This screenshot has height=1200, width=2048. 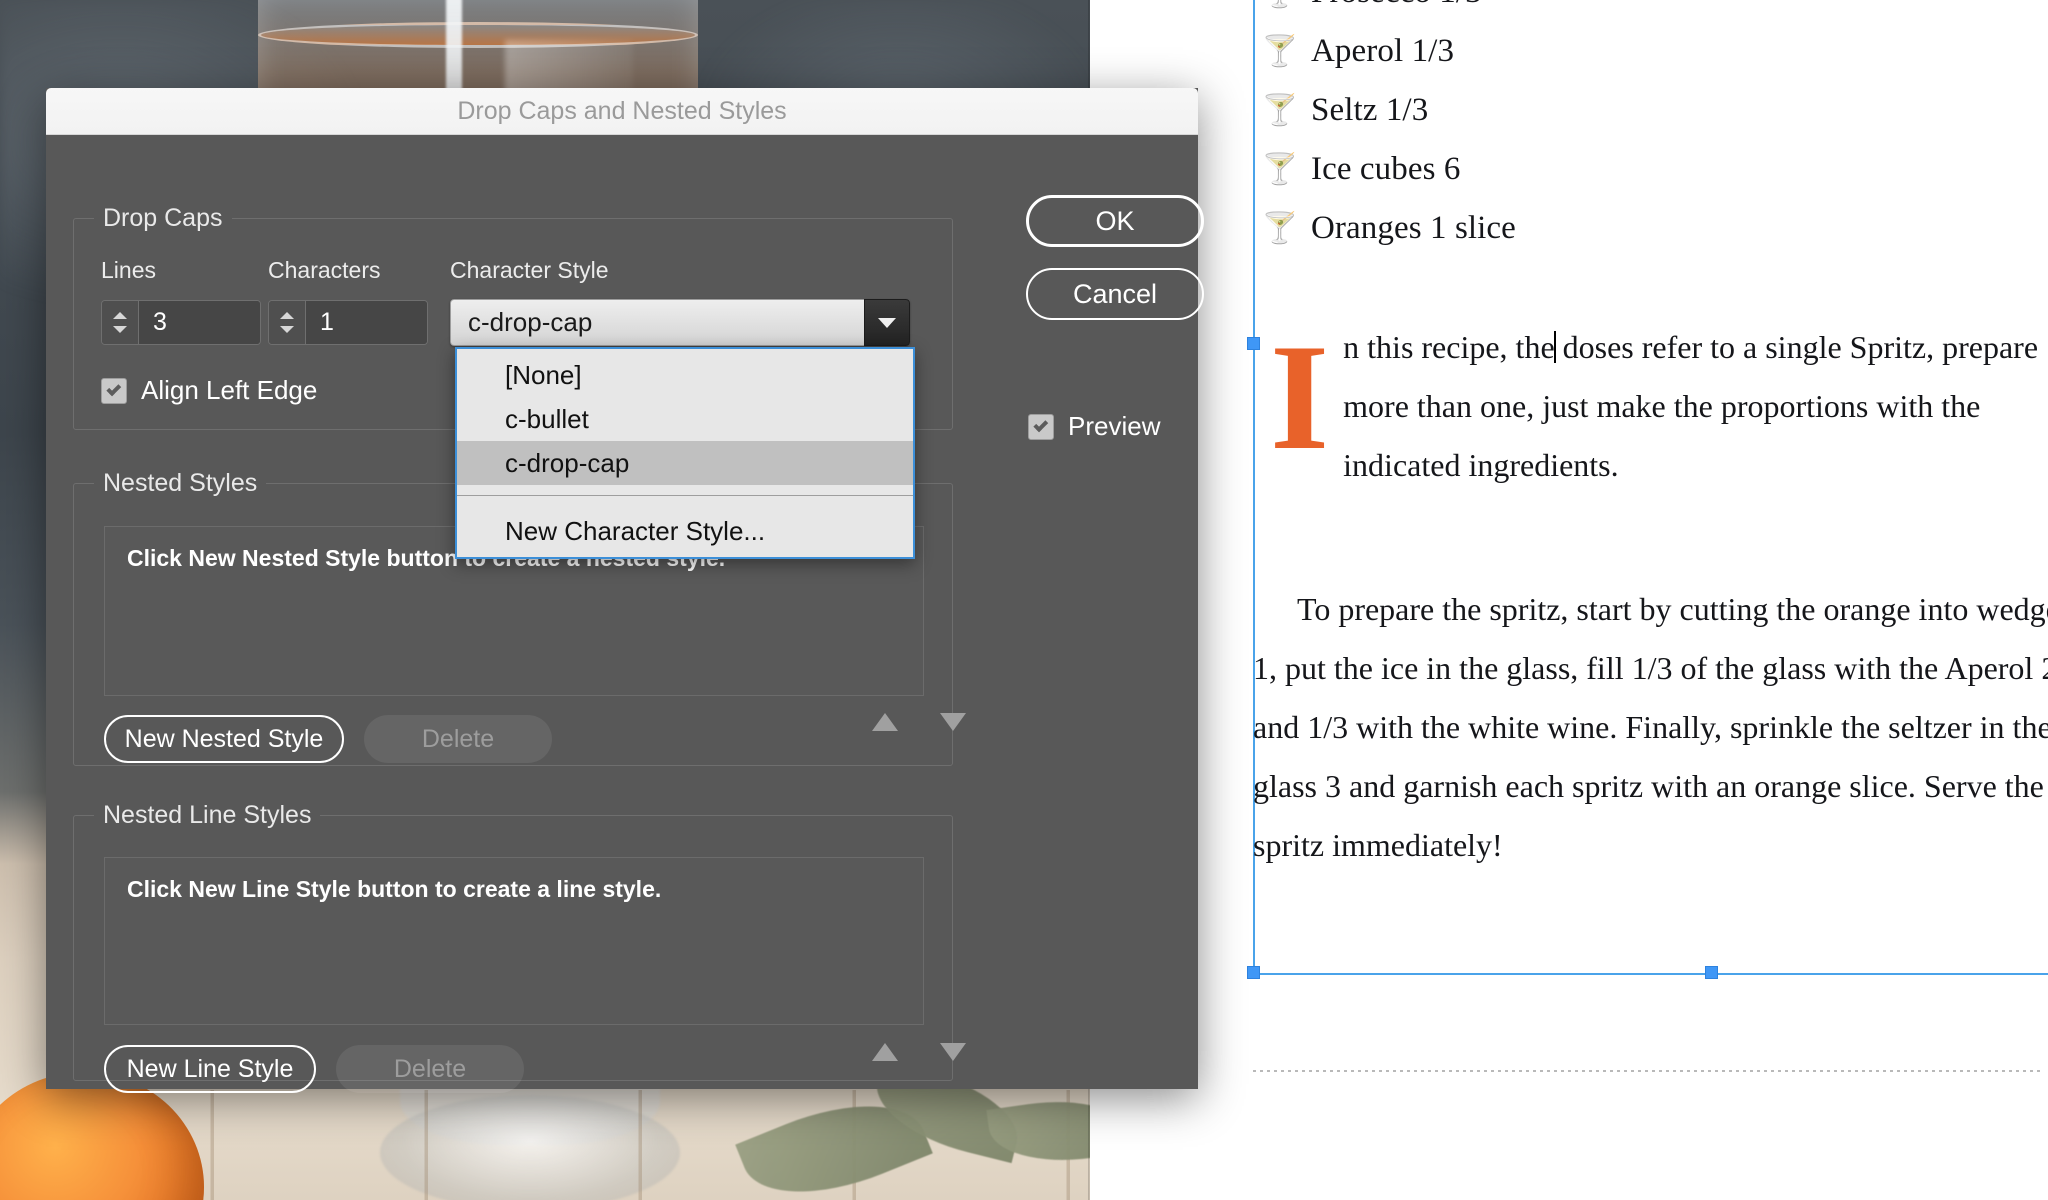 What do you see at coordinates (1300, 397) in the screenshot?
I see `drop-cap-letter: I` at bounding box center [1300, 397].